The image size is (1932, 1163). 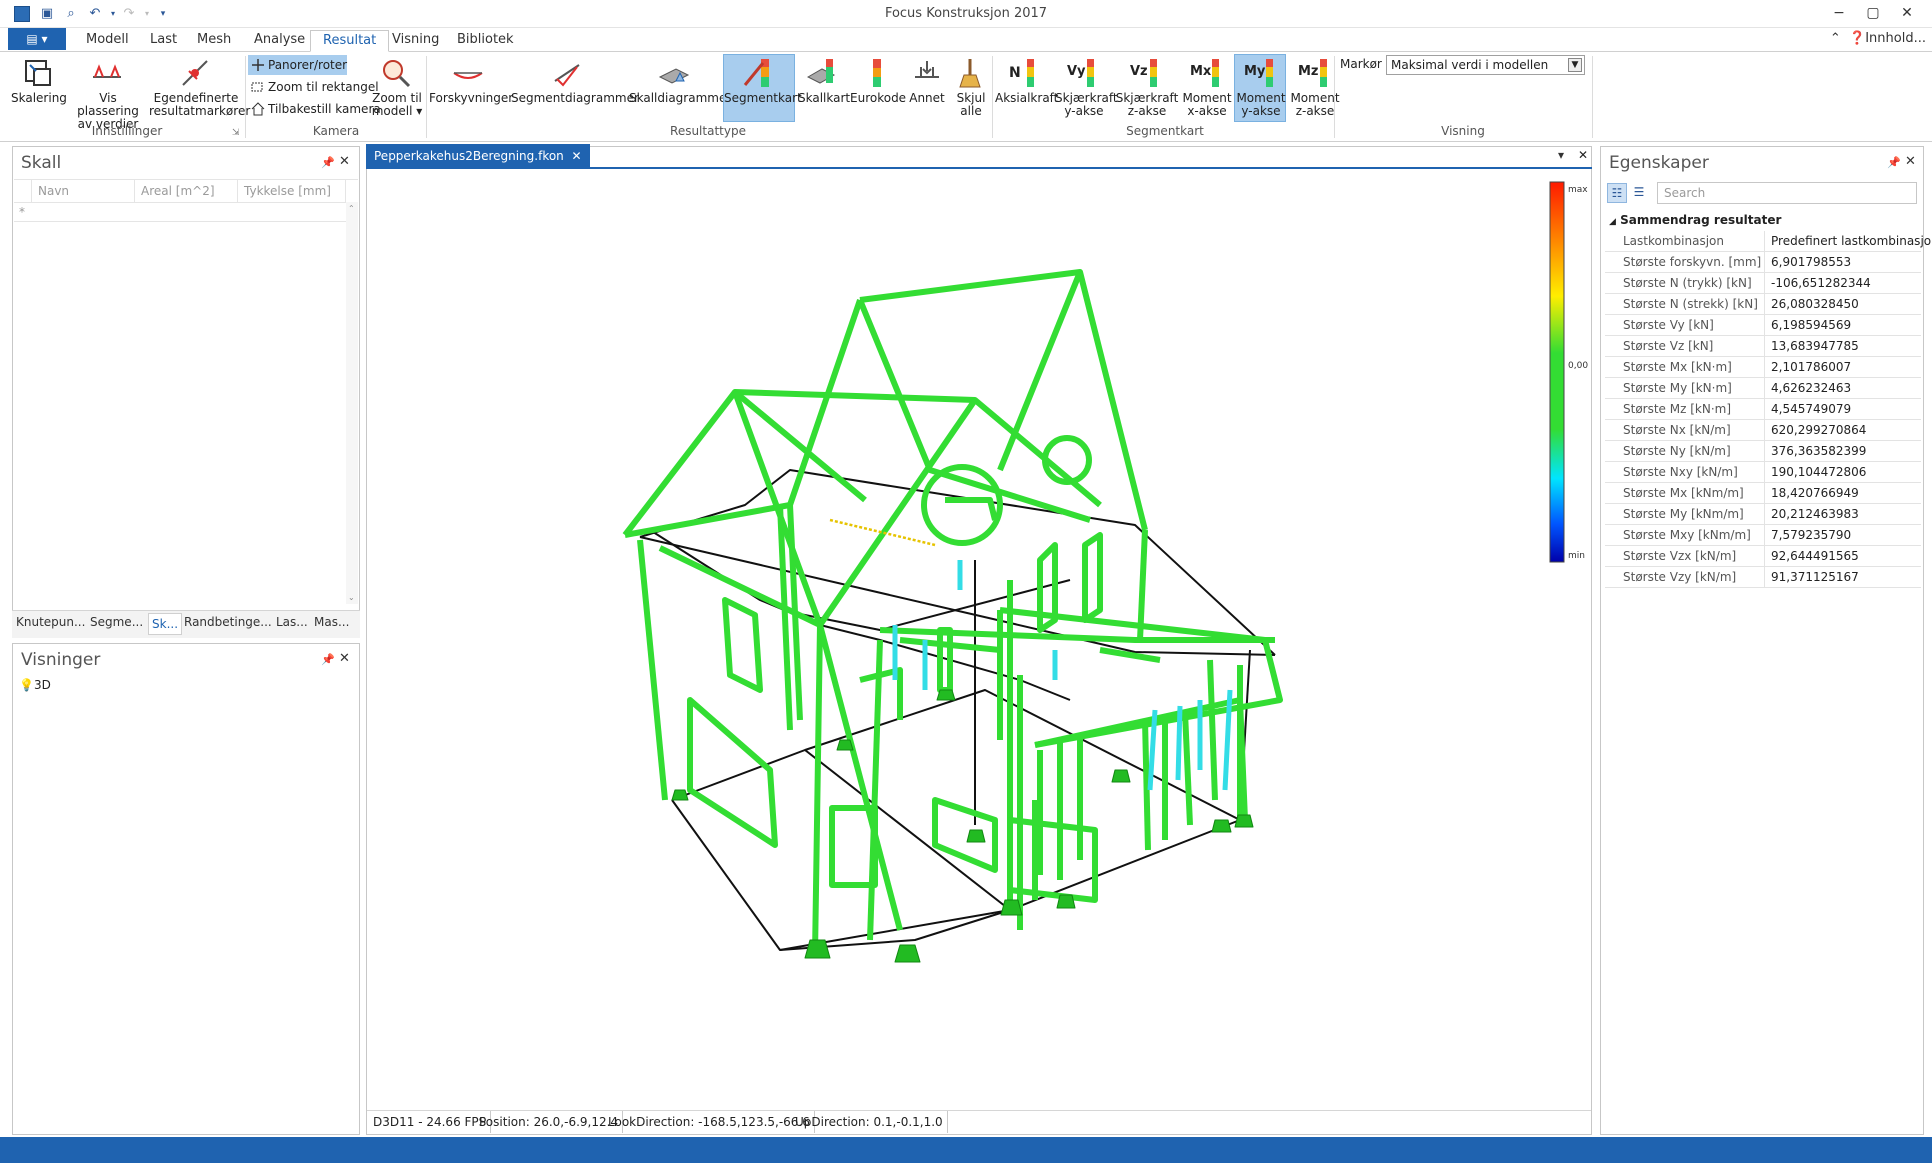 I want to click on moment-z-button: Mz Moment z-akse, so click(x=1314, y=86).